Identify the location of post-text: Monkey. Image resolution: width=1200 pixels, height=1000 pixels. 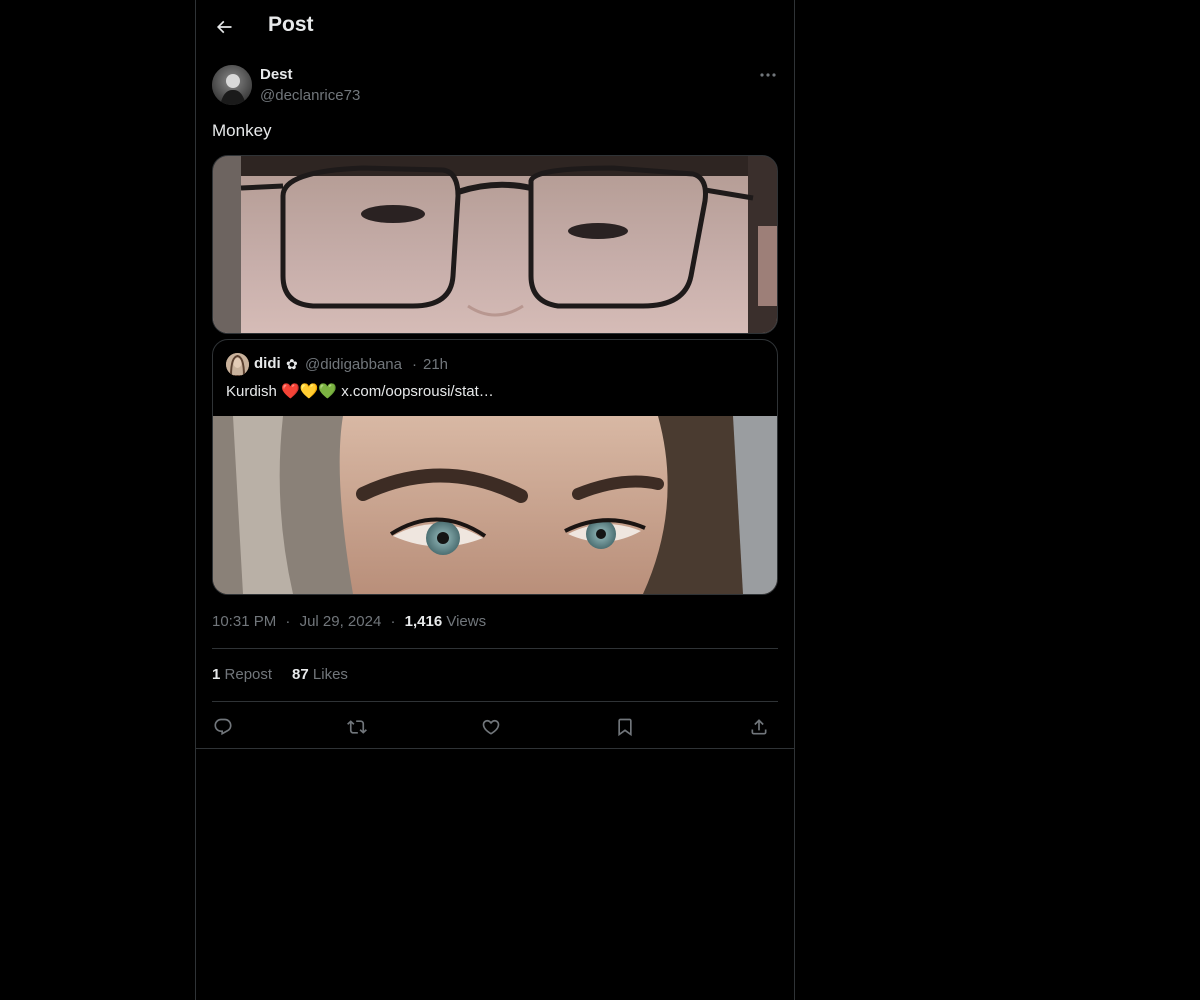
(242, 130).